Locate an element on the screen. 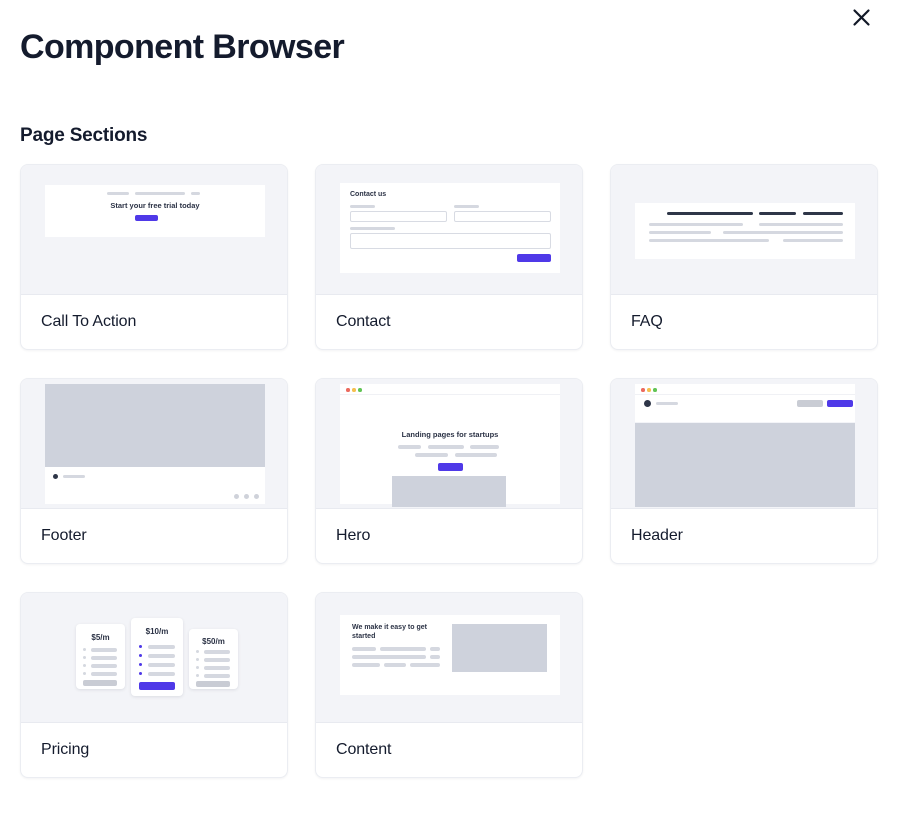 This screenshot has height=820, width=900. preview-cta-button is located at coordinates (146, 218).